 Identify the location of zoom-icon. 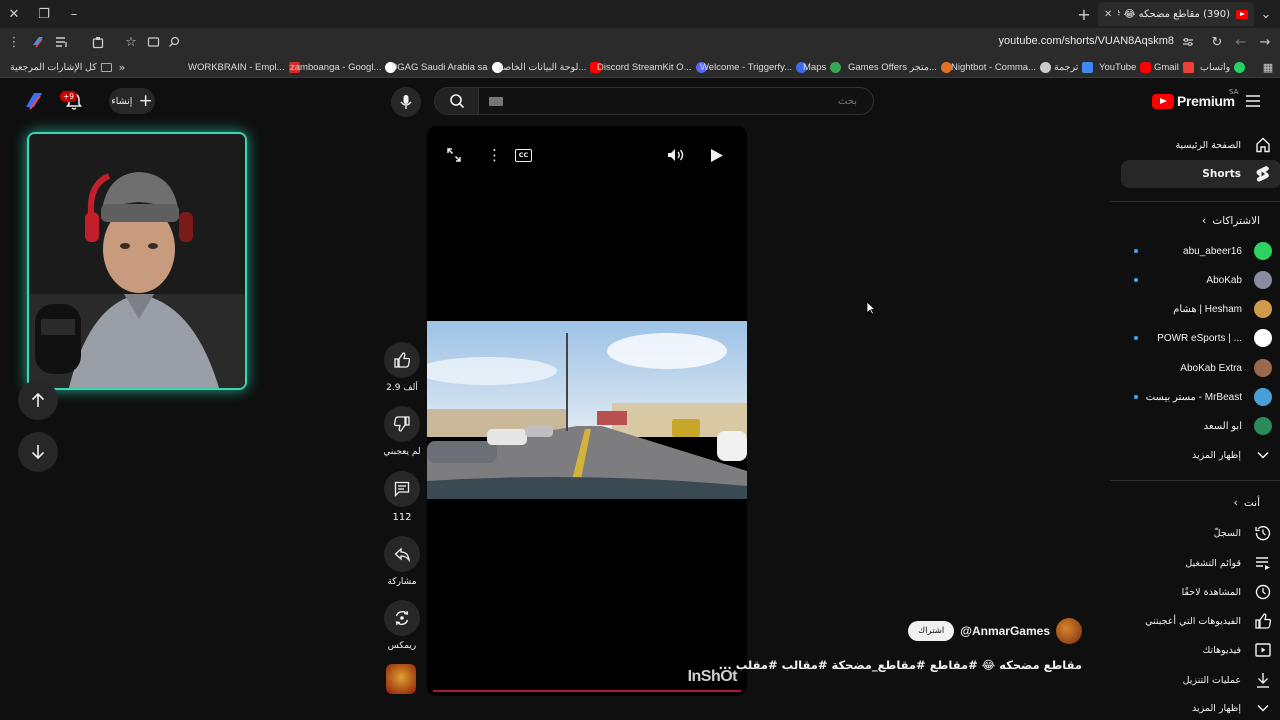
(174, 42).